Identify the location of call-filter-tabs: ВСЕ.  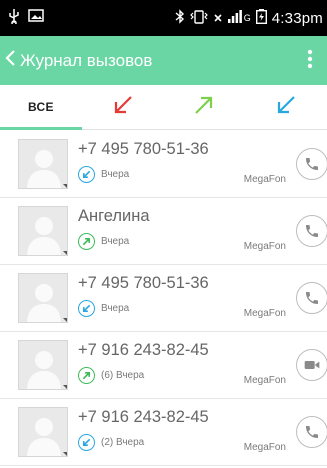
(163, 107).